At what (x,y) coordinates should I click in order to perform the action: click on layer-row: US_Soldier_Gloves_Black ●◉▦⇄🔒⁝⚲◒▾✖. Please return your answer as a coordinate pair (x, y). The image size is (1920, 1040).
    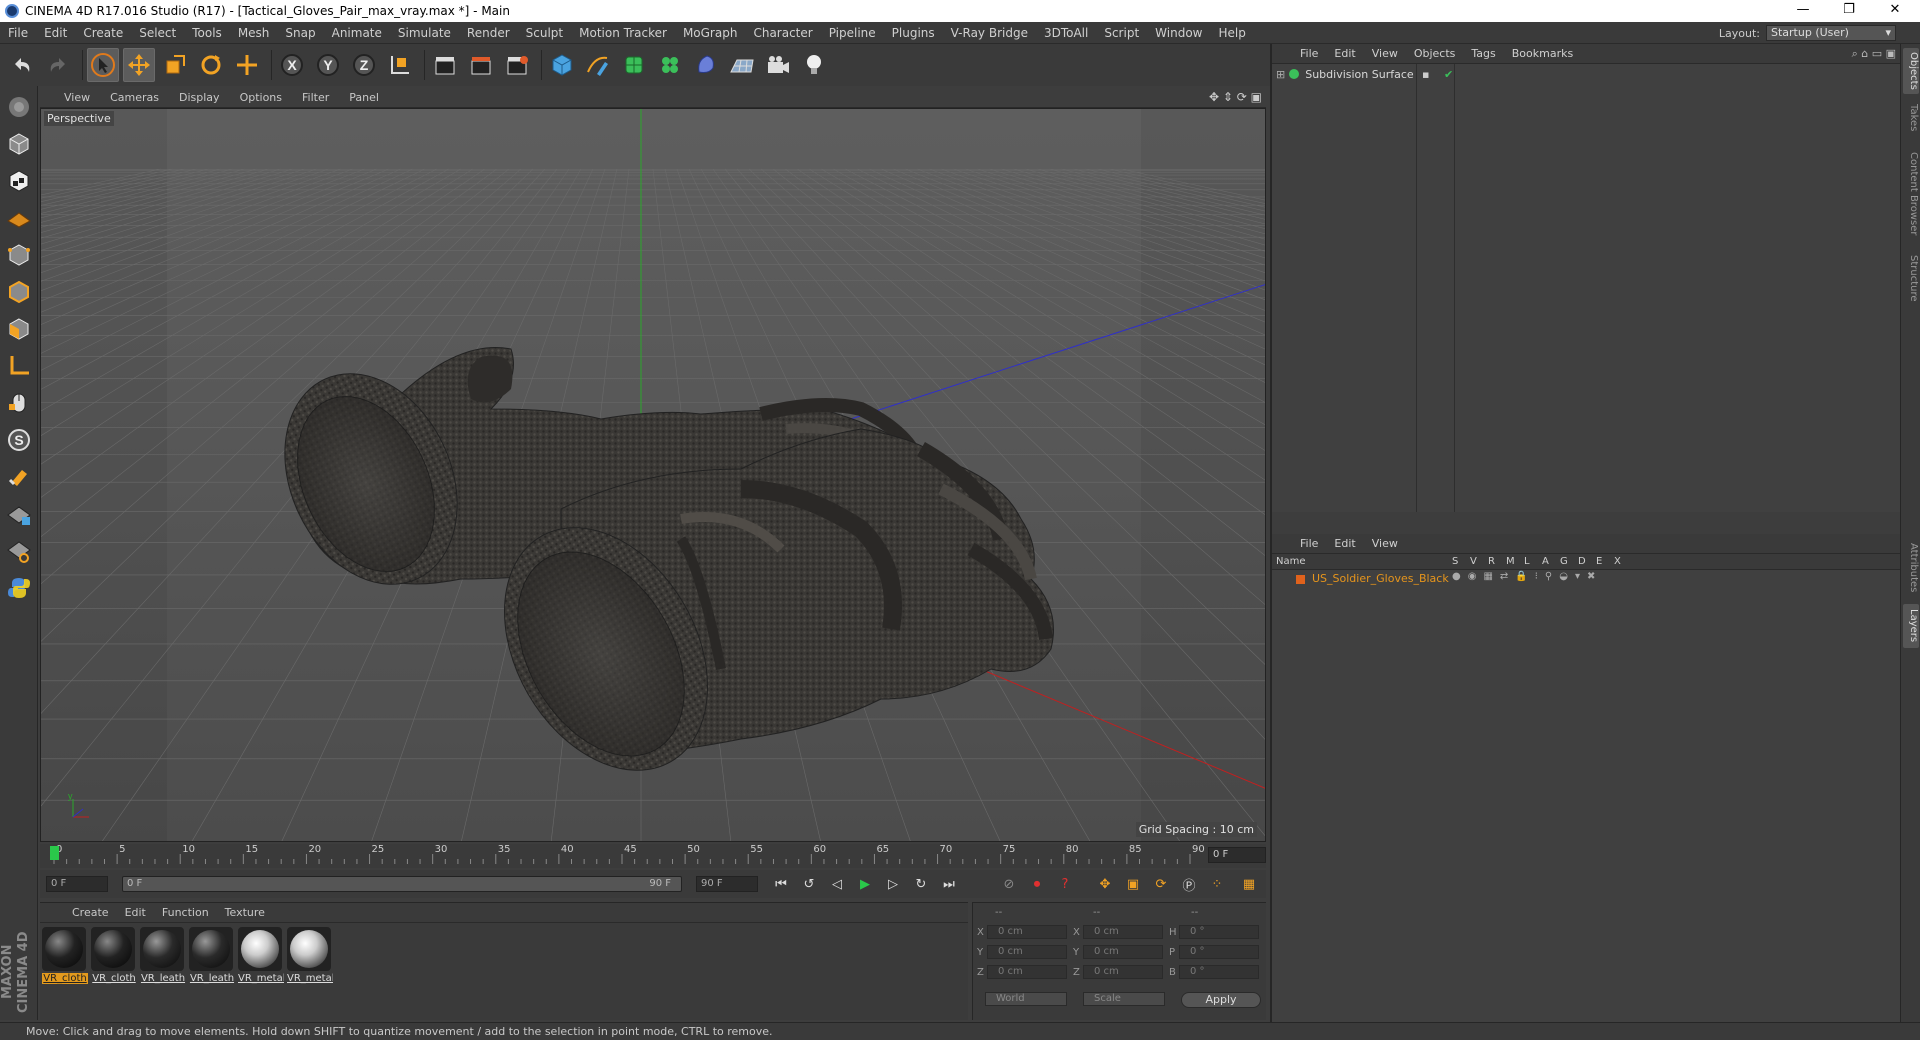
    Looking at the image, I should click on (1587, 579).